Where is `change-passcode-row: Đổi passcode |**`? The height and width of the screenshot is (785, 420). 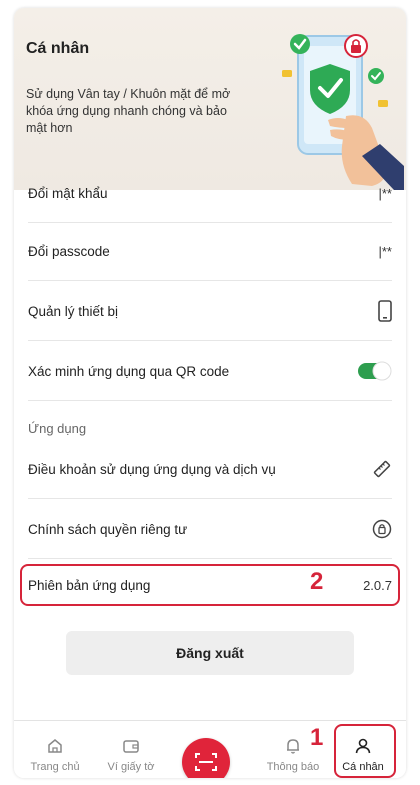
change-passcode-row: Đổi passcode |** is located at coordinates (210, 251).